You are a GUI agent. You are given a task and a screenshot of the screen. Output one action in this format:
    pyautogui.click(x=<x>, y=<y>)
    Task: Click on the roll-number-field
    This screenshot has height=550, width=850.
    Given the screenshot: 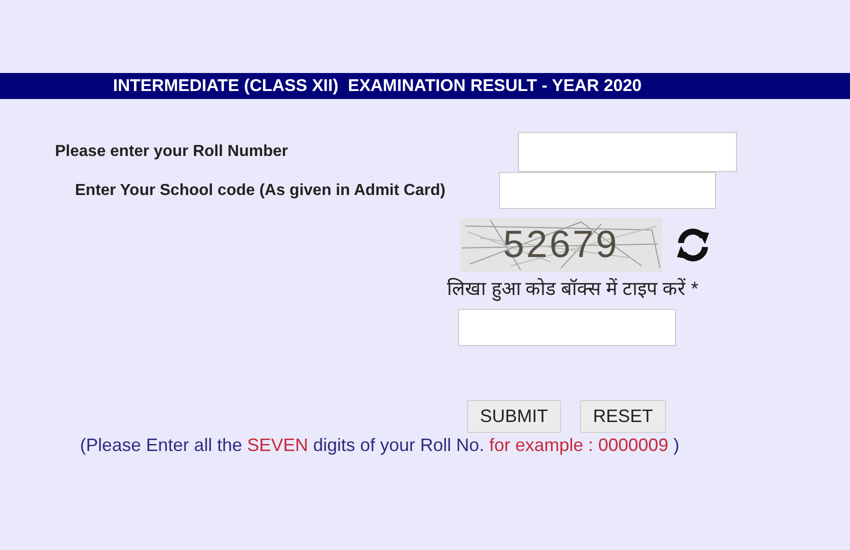 What is the action you would take?
    pyautogui.click(x=627, y=152)
    